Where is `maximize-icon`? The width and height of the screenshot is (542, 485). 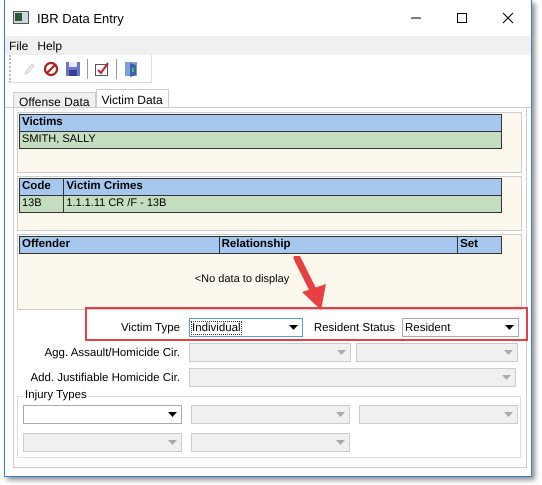 maximize-icon is located at coordinates (462, 18).